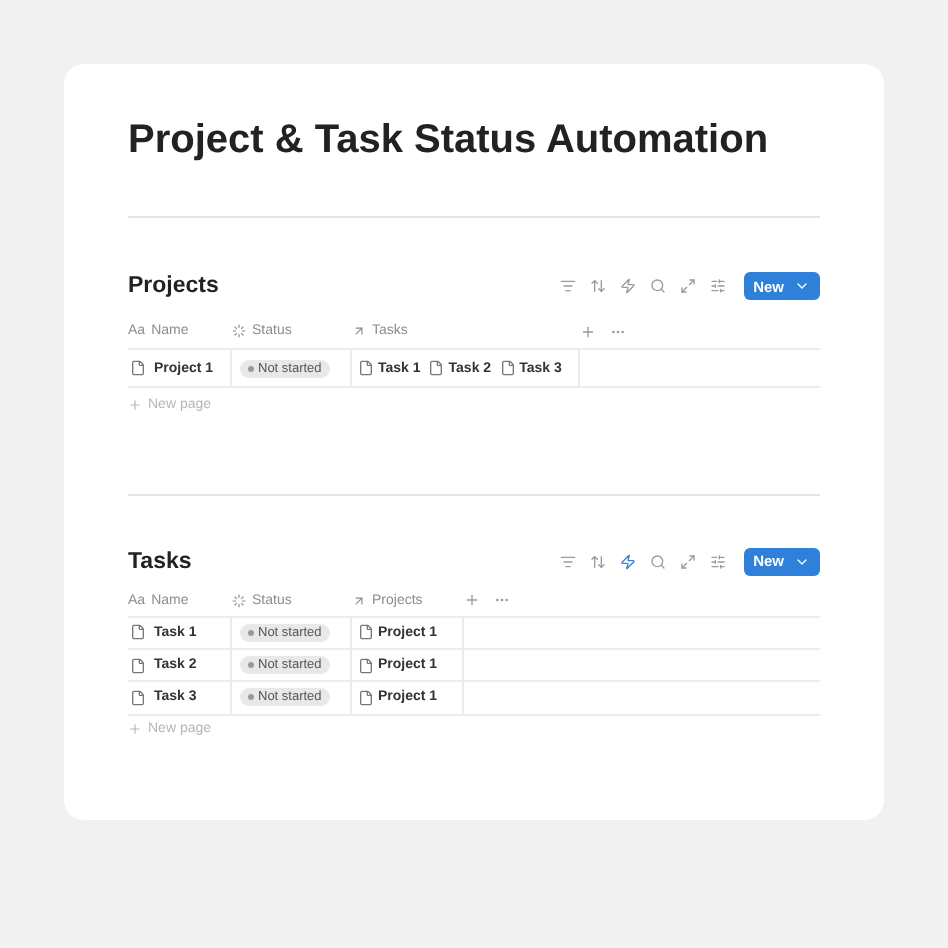  I want to click on database-title: Projects, so click(174, 286).